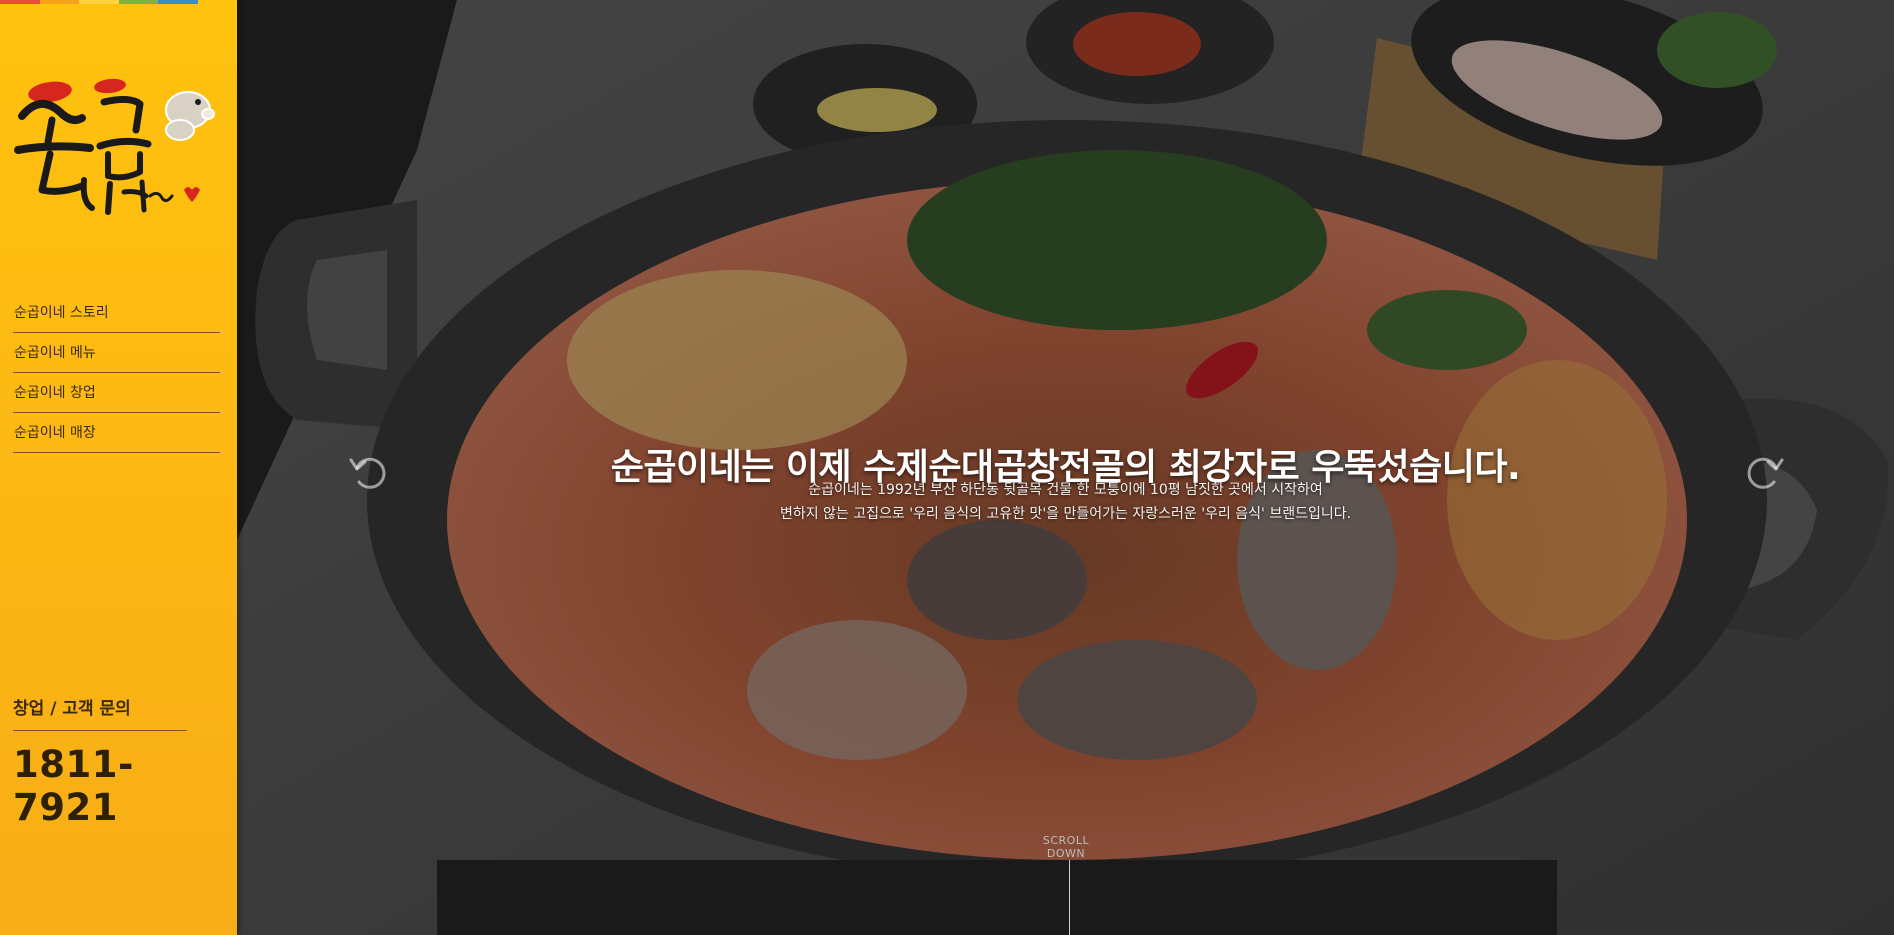  I want to click on color-strip, so click(118, 2).